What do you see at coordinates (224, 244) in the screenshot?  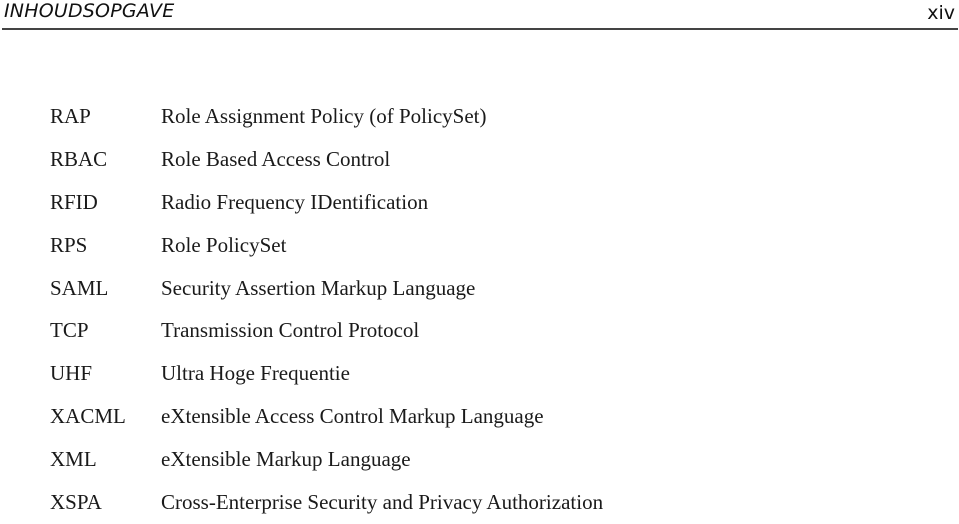 I see `abbreviation-definition: Role PolicySet` at bounding box center [224, 244].